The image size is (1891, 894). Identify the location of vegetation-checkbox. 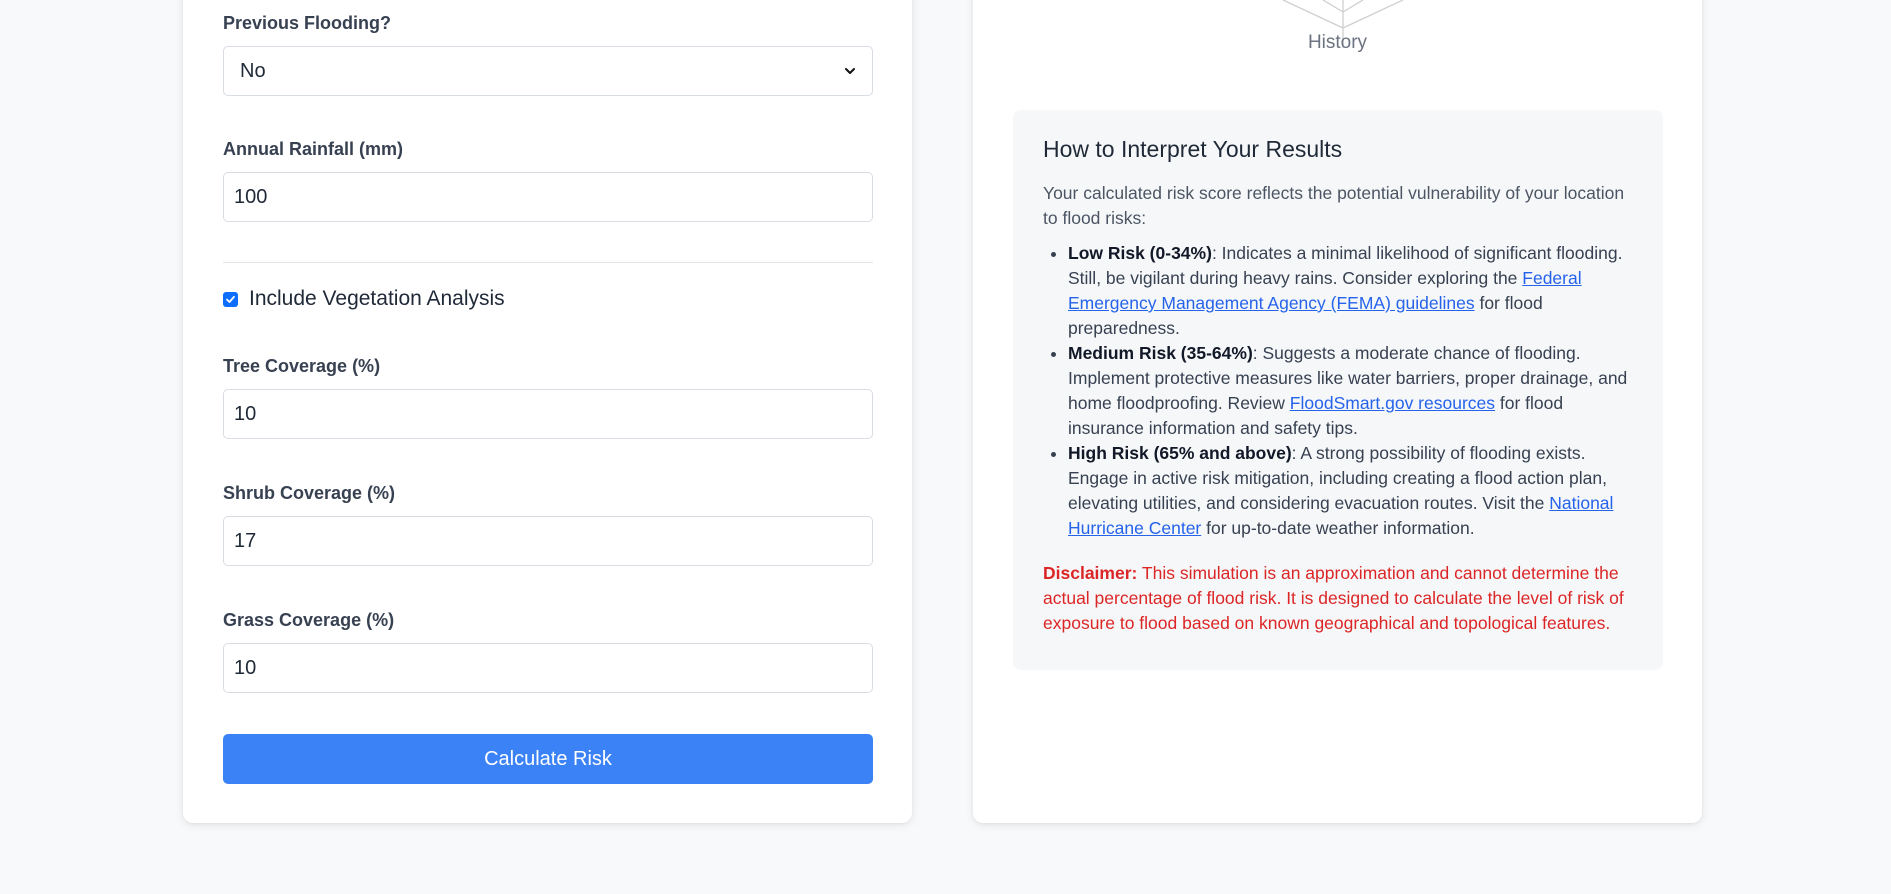
(230, 299).